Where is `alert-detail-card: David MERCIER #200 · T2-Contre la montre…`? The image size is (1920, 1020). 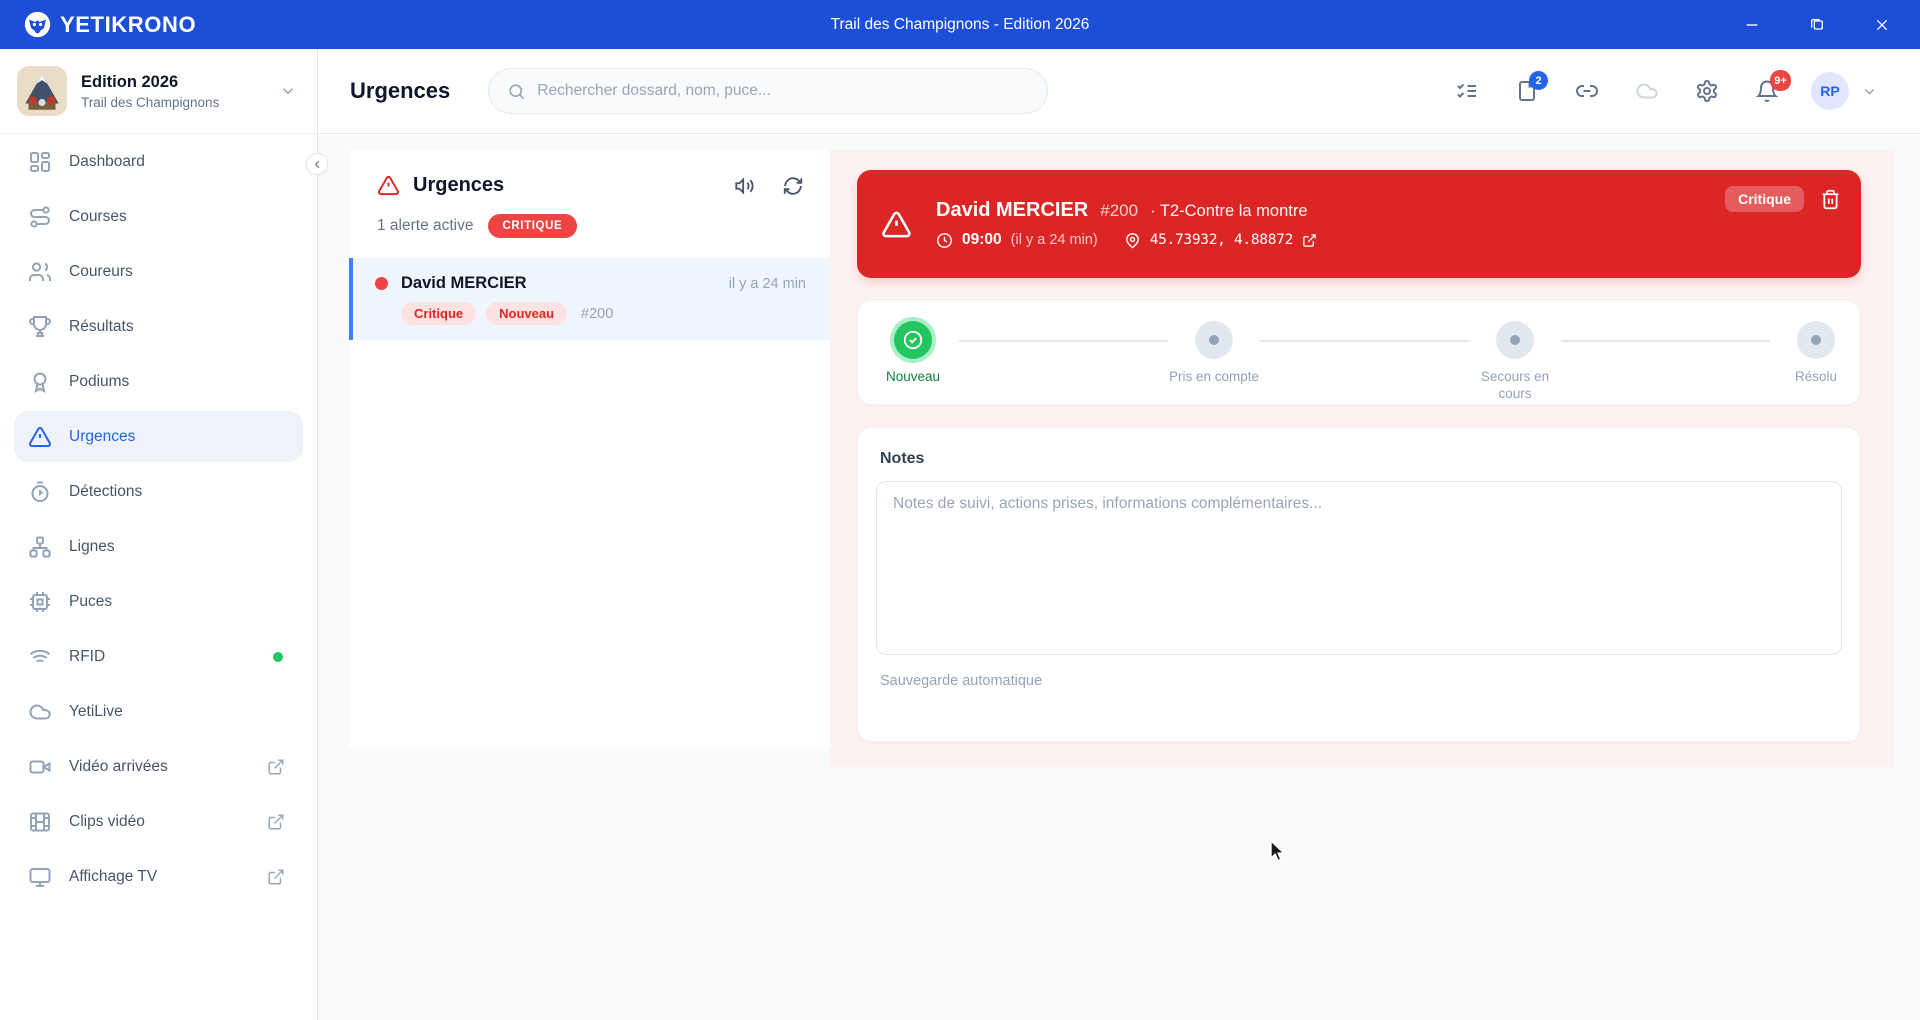
alert-detail-card: David MERCIER #200 · T2-Contre la montre… is located at coordinates (1359, 224).